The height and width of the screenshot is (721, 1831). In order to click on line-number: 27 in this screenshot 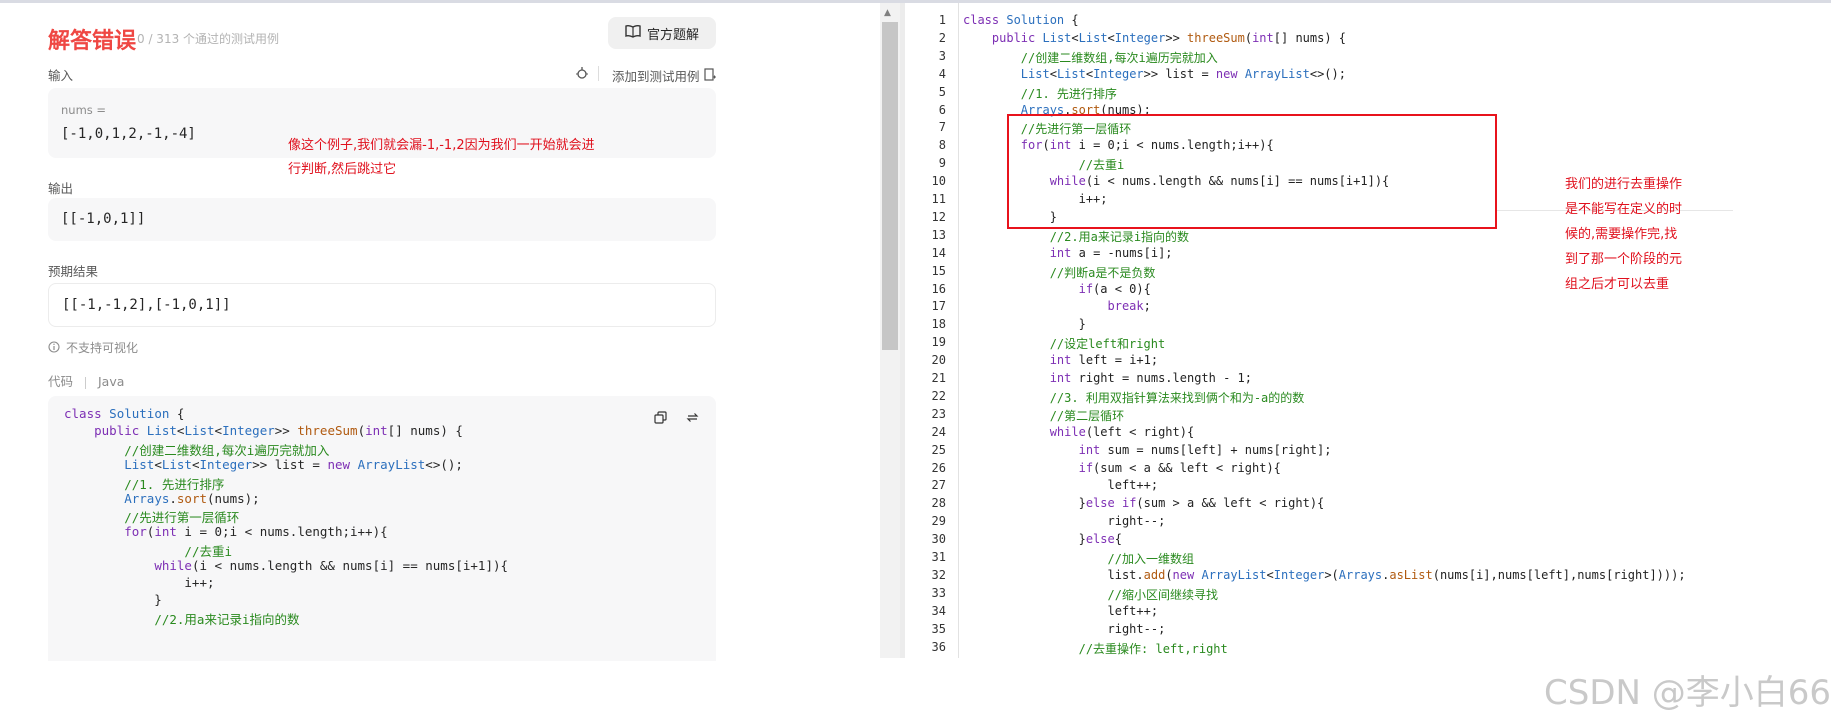, I will do `click(938, 485)`.